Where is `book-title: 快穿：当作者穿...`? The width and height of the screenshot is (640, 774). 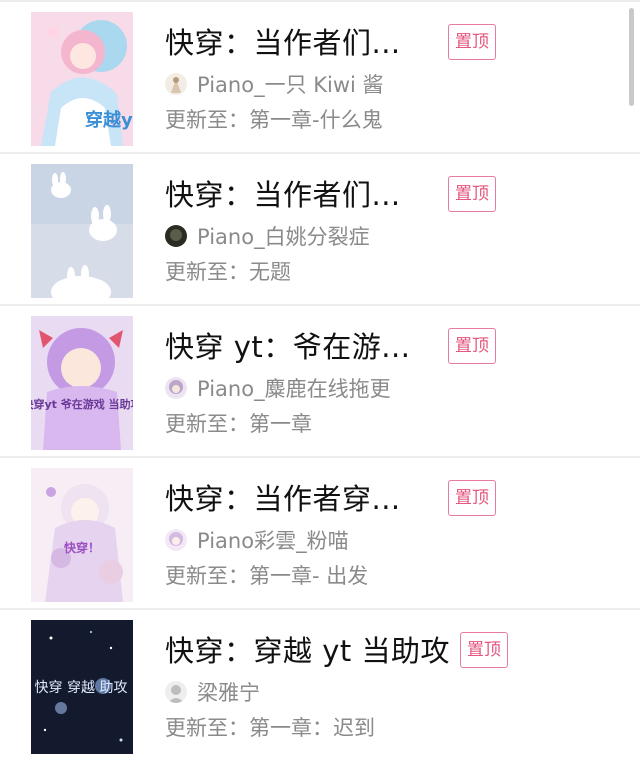
book-title: 快穿：当作者穿... is located at coordinates (283, 499).